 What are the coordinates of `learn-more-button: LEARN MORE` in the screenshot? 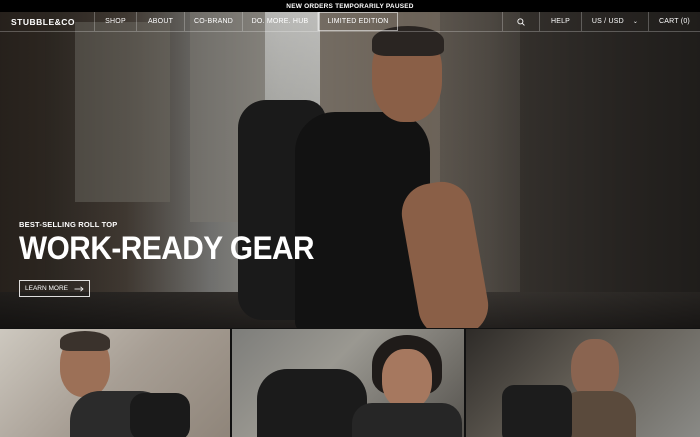 It's located at (54, 288).